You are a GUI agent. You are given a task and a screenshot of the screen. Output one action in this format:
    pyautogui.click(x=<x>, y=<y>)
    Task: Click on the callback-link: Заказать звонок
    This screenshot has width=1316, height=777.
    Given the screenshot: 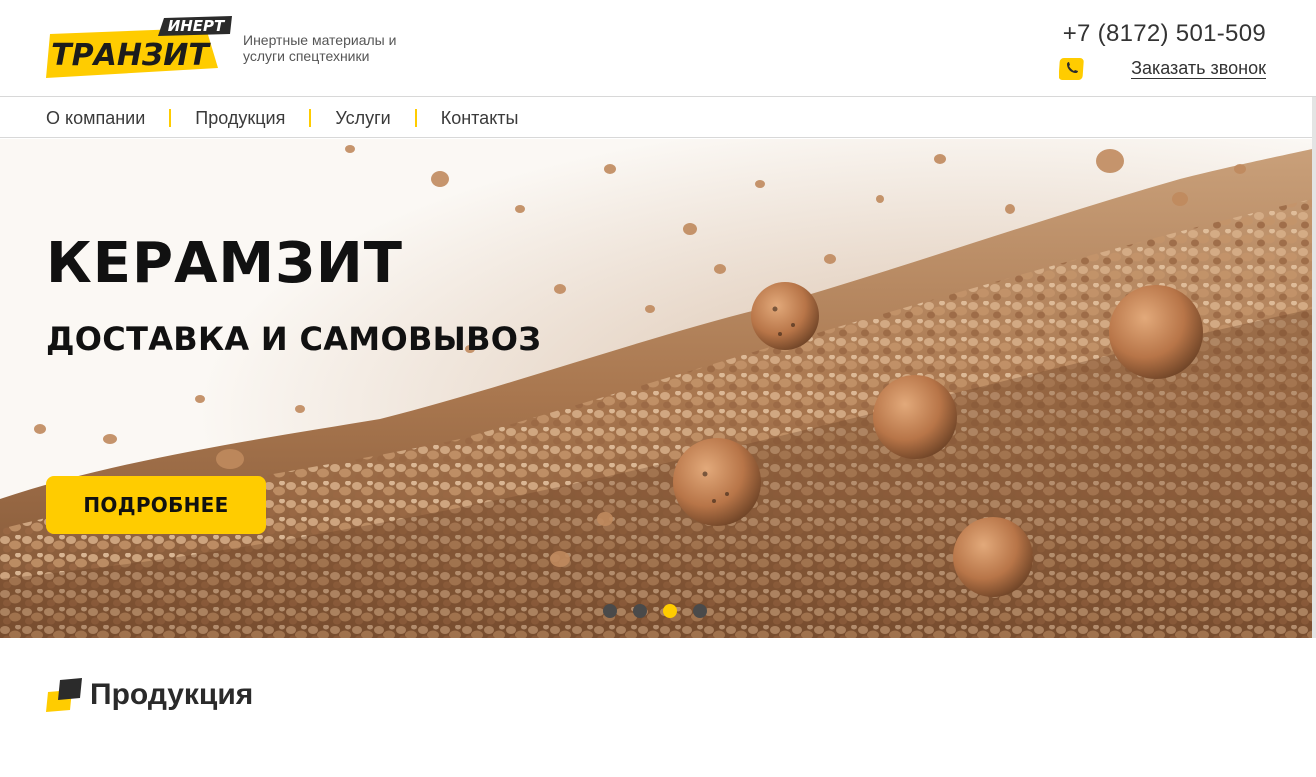 What is the action you would take?
    pyautogui.click(x=1198, y=68)
    